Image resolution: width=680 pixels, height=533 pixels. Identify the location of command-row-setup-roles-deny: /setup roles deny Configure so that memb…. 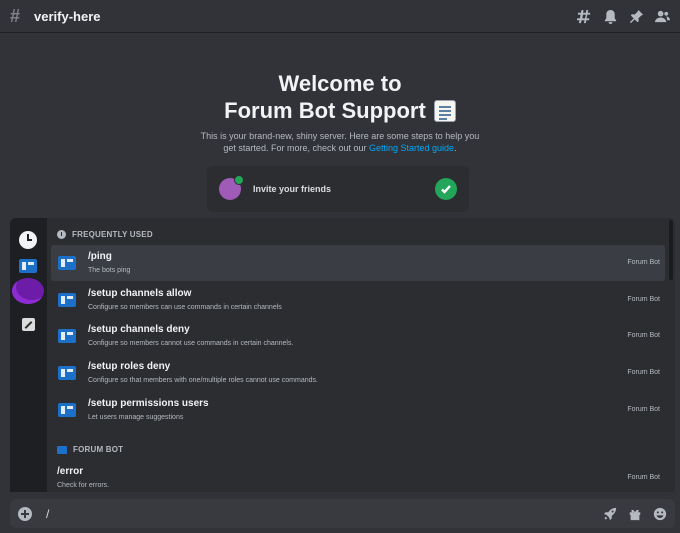
(358, 373).